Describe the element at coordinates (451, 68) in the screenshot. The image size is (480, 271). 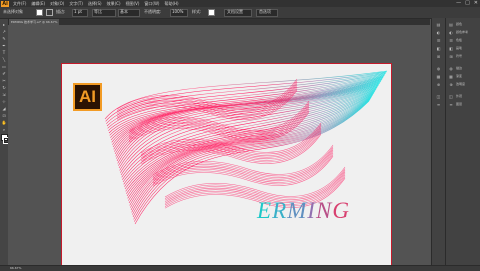
I see `stroke-icon-2: ◍` at that location.